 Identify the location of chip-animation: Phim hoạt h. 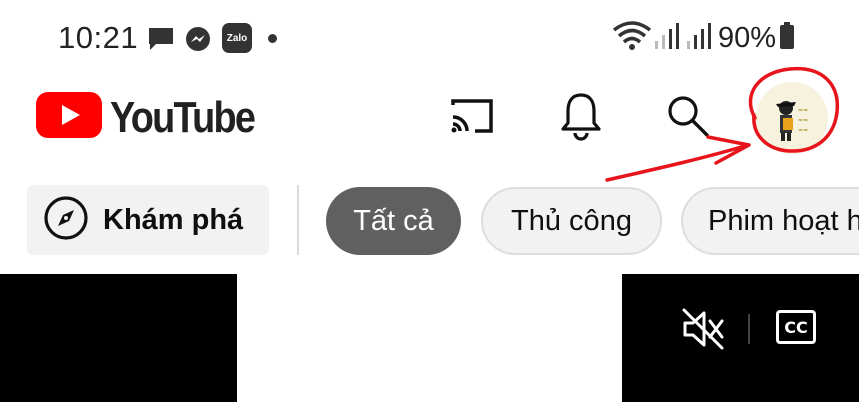
(770, 221).